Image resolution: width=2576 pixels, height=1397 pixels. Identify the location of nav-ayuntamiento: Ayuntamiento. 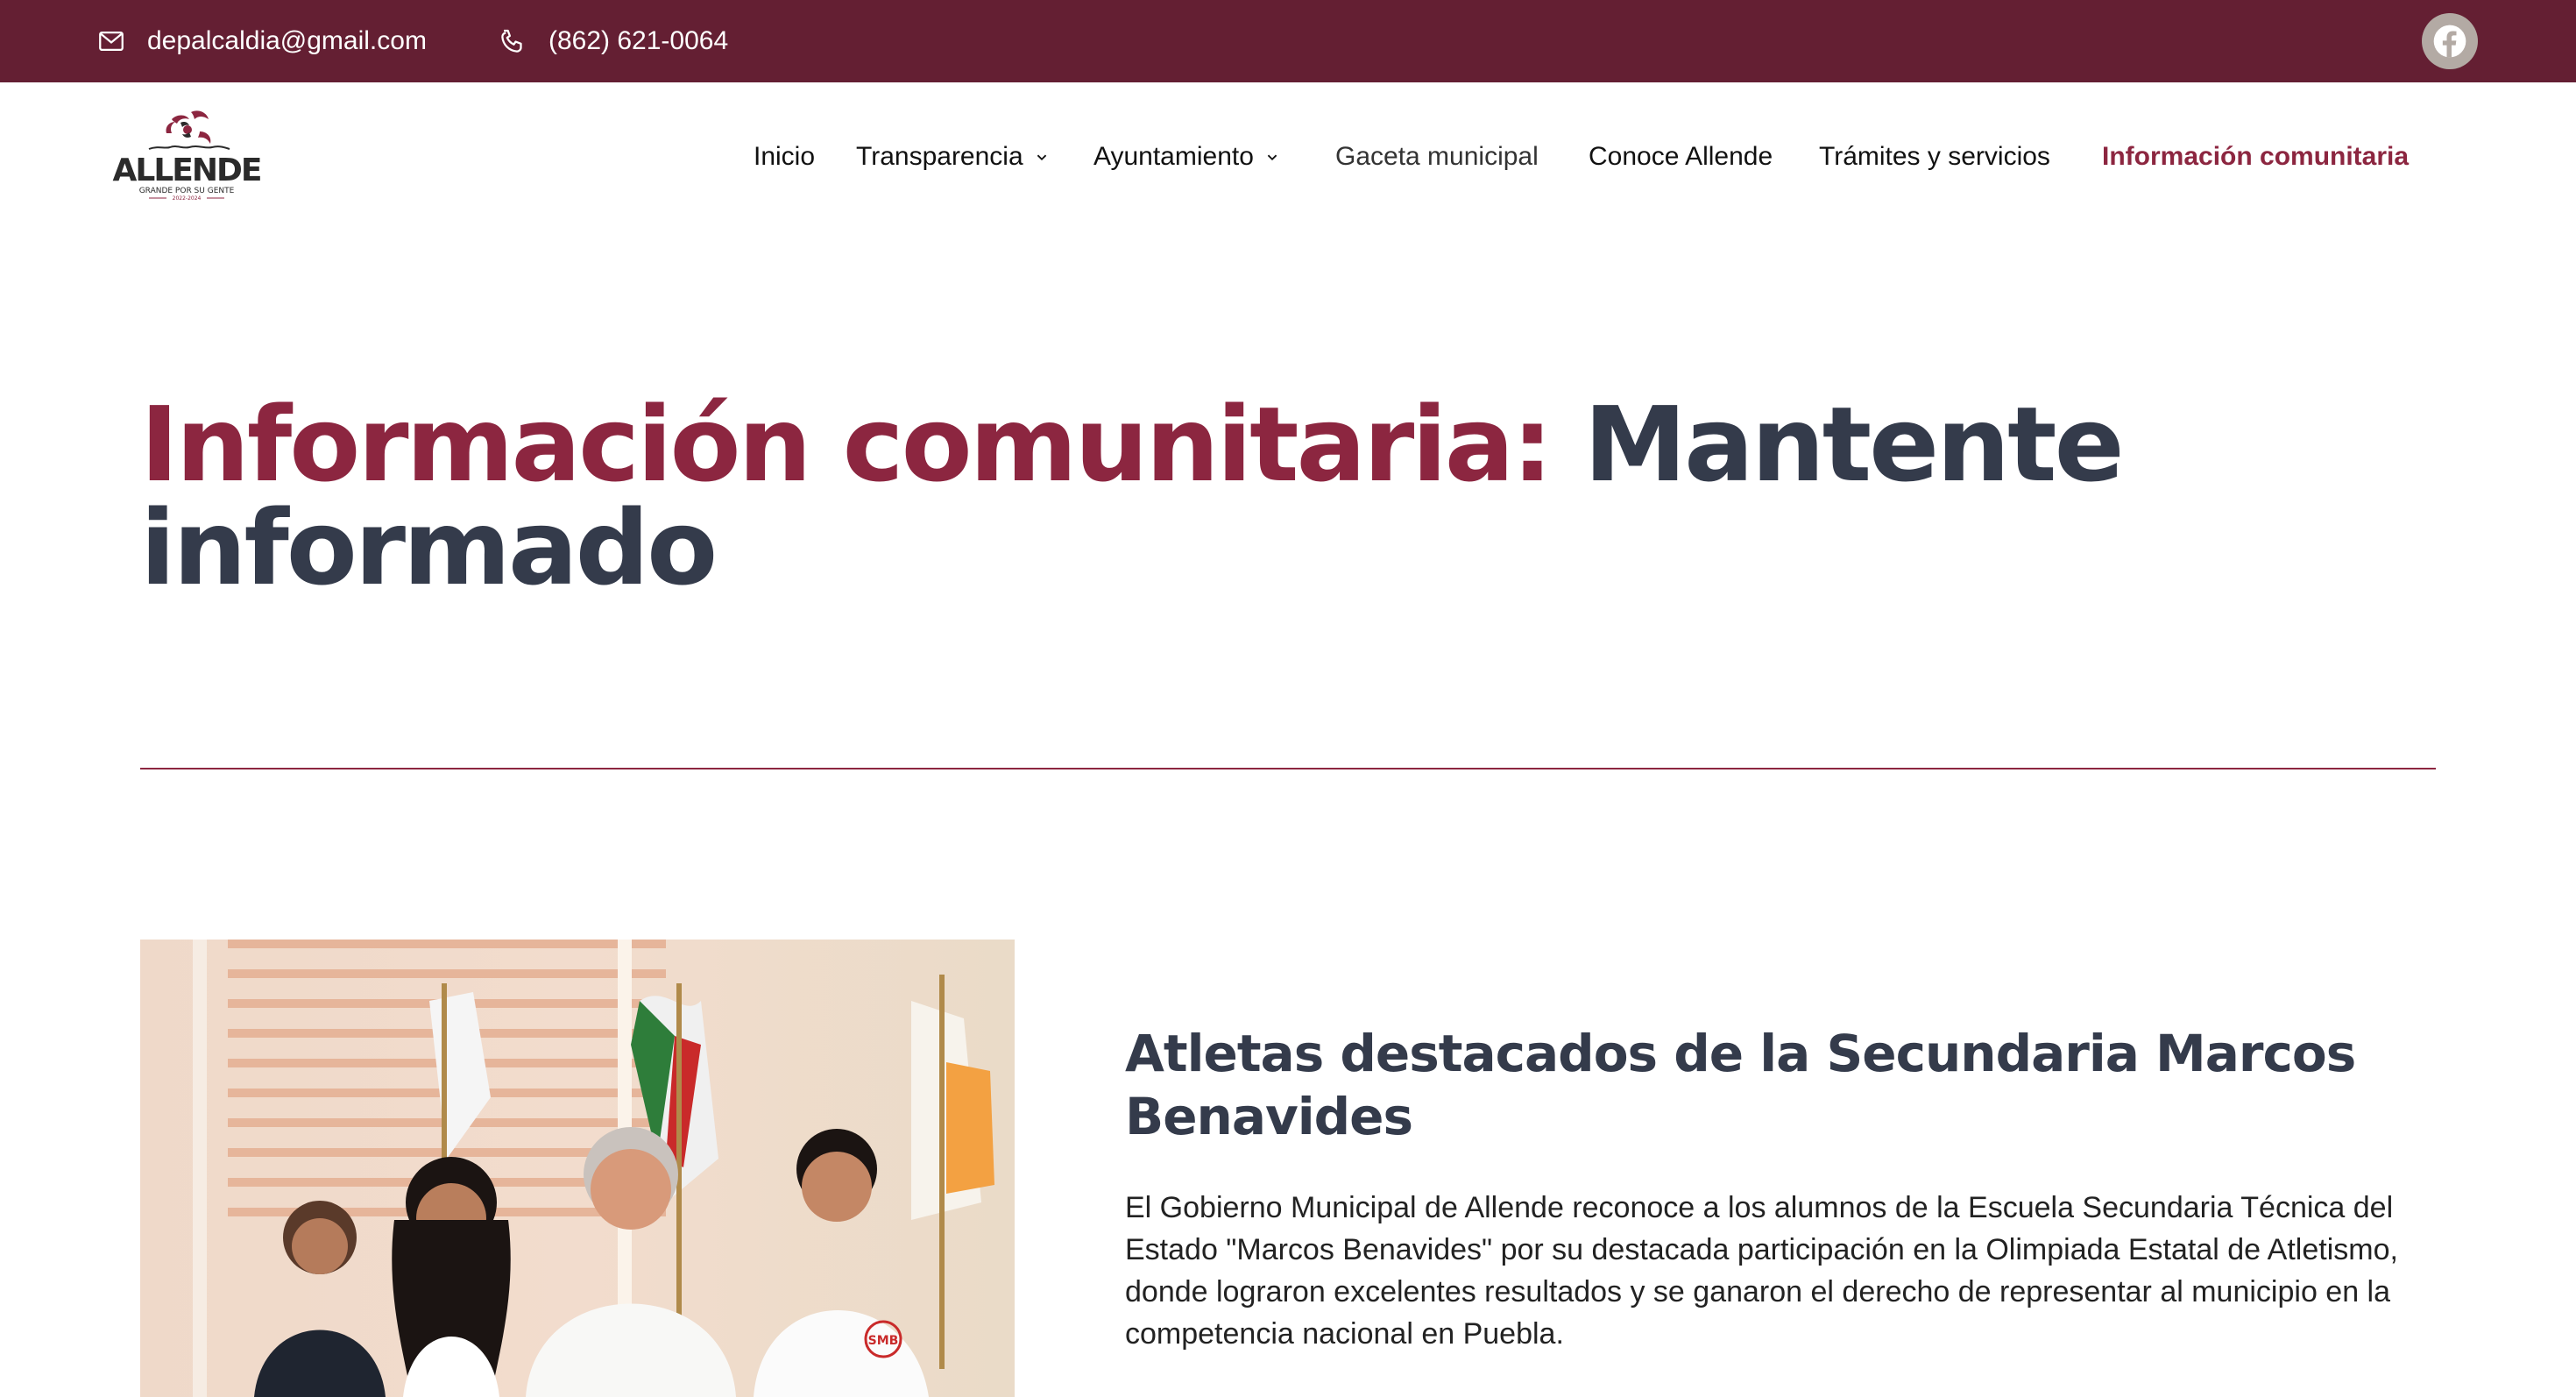
(1187, 157).